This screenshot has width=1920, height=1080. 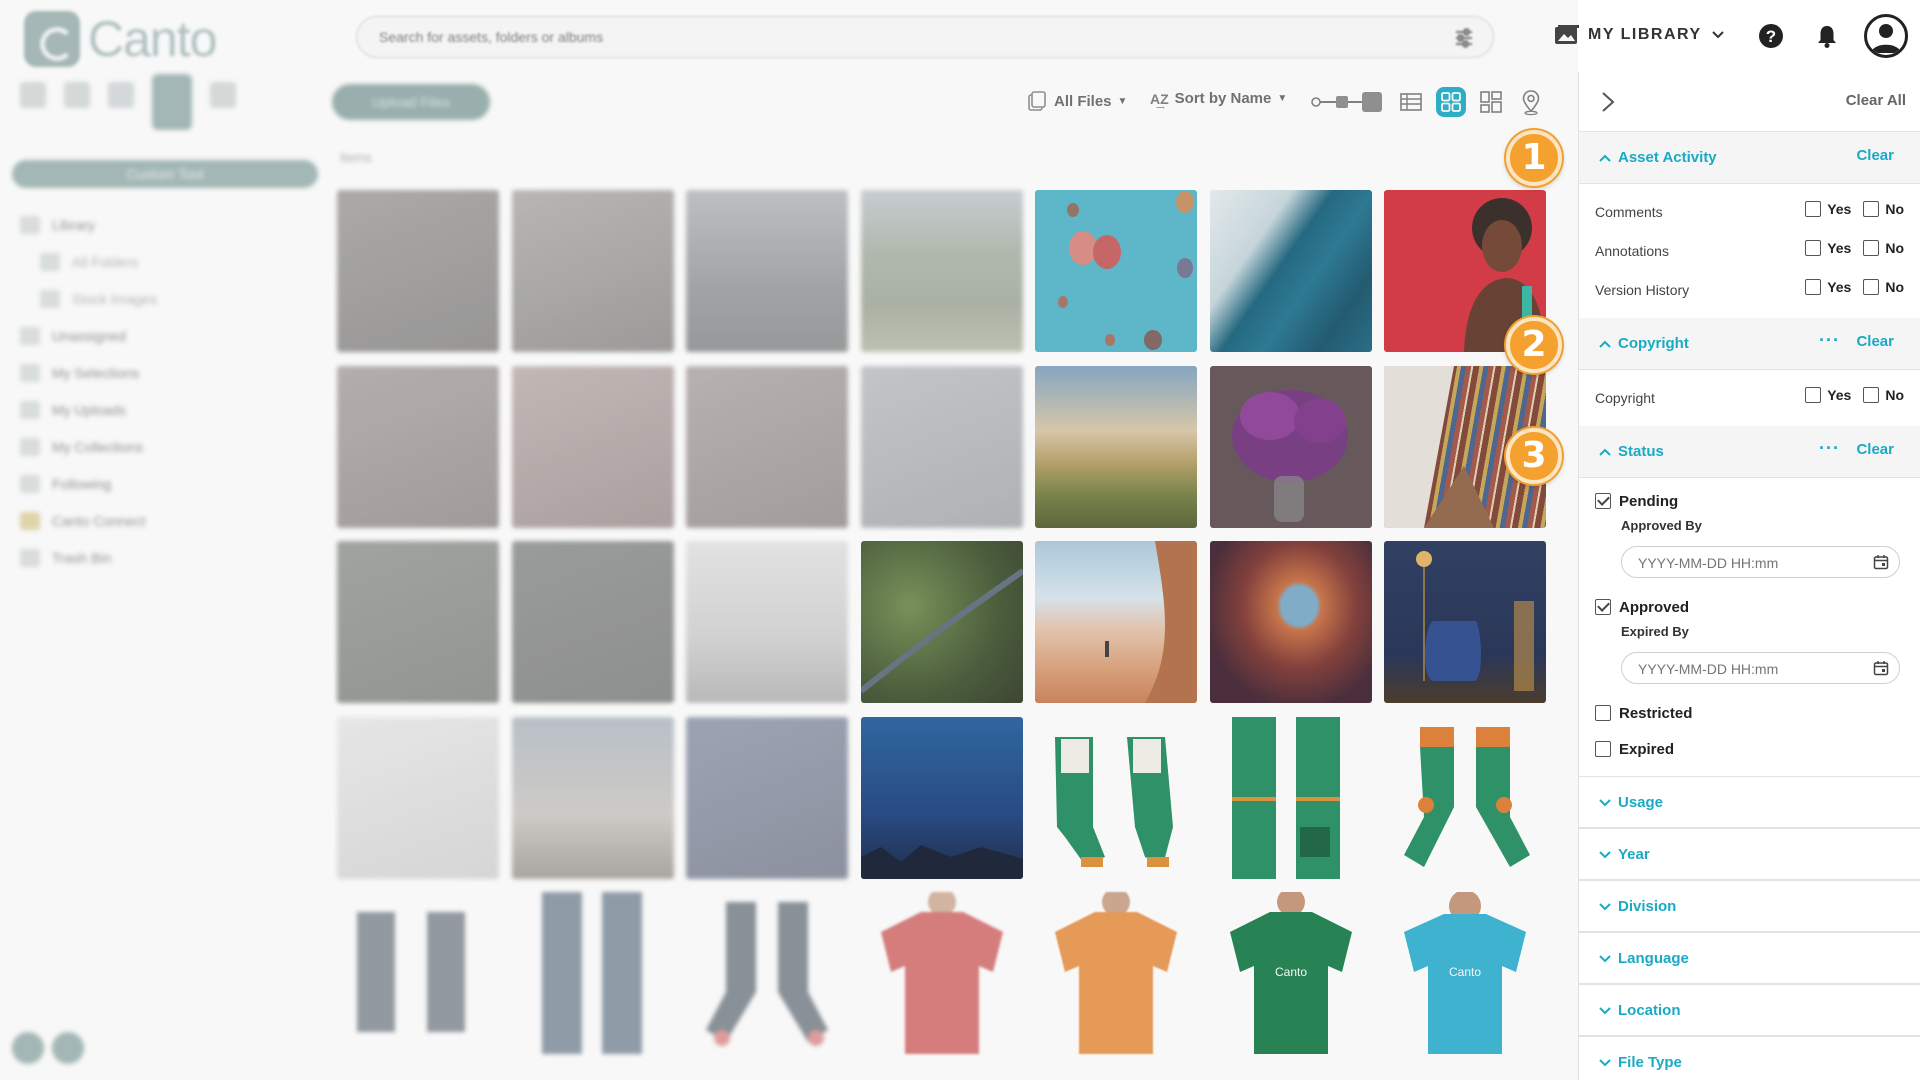 I want to click on asset-thumbnail-socks-navy, so click(x=592, y=973).